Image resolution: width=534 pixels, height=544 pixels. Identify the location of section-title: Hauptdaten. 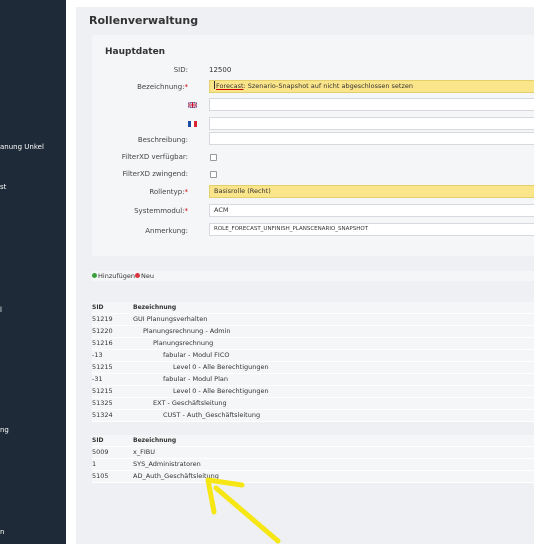
(135, 52).